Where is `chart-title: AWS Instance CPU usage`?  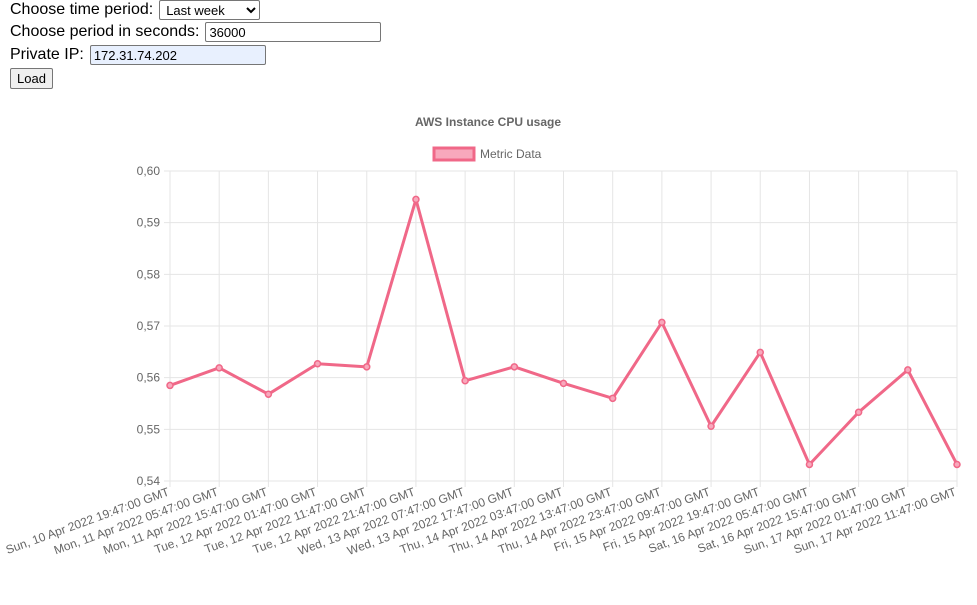 chart-title: AWS Instance CPU usage is located at coordinates (488, 122).